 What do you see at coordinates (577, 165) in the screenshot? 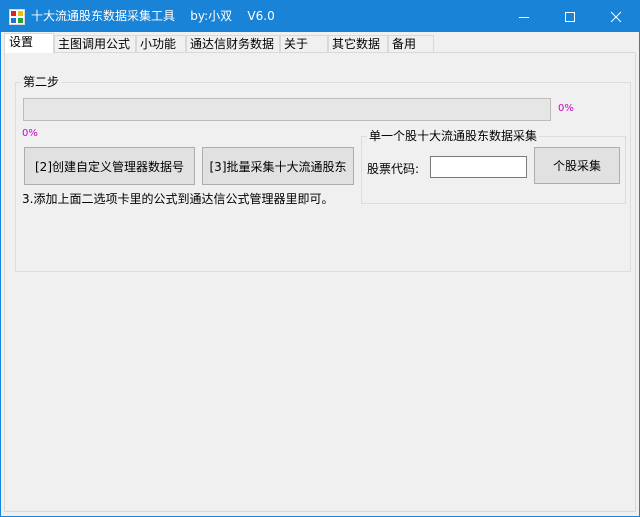
I see `single-stock-collect-button: 个股采集` at bounding box center [577, 165].